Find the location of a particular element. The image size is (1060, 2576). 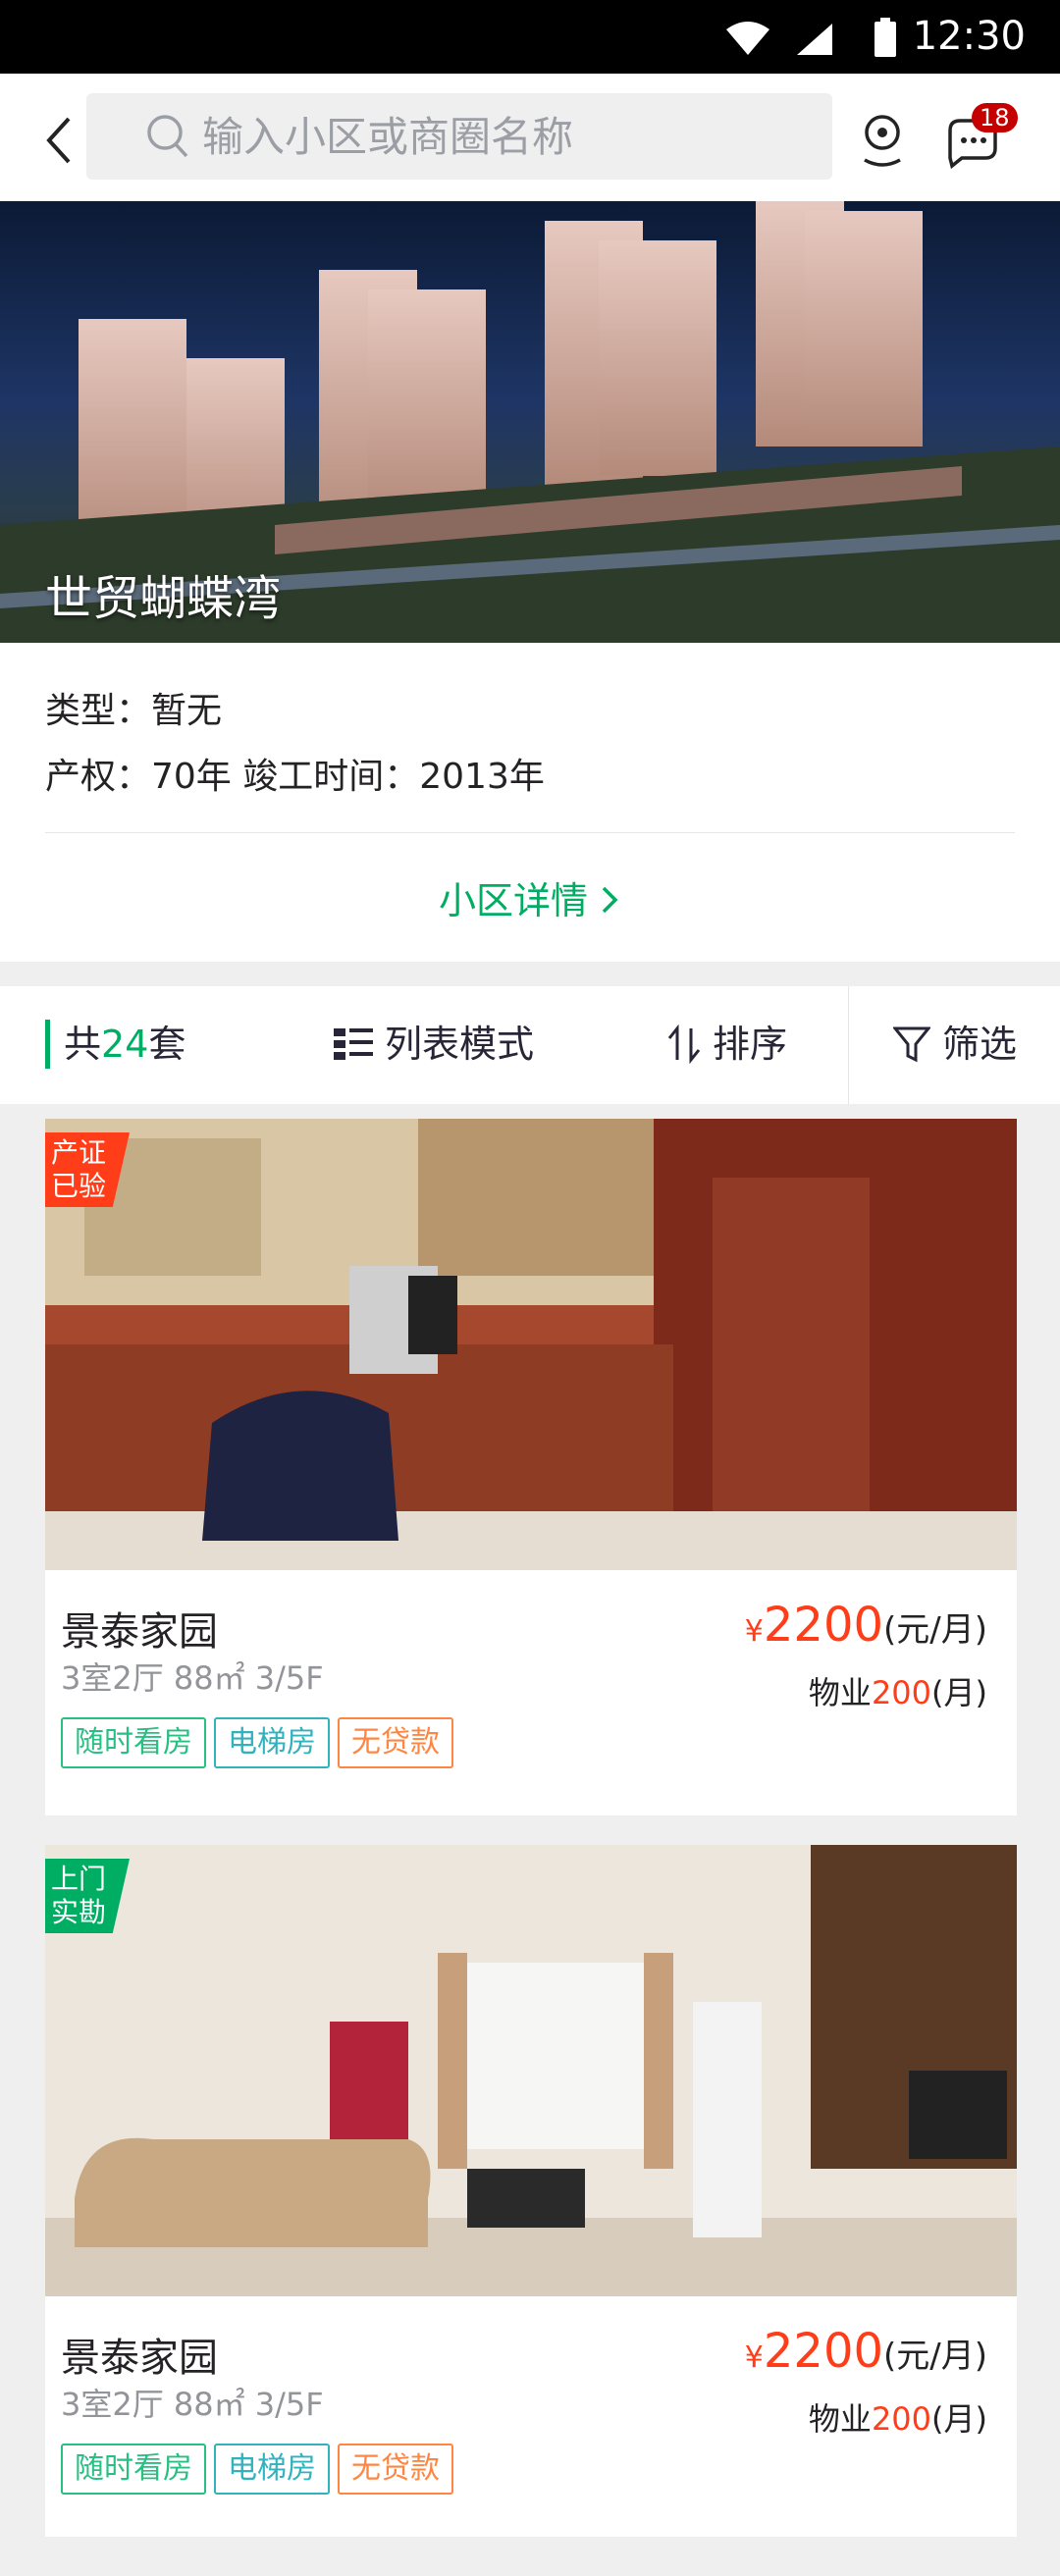

community-detail-label: 小区详情 is located at coordinates (513, 900).